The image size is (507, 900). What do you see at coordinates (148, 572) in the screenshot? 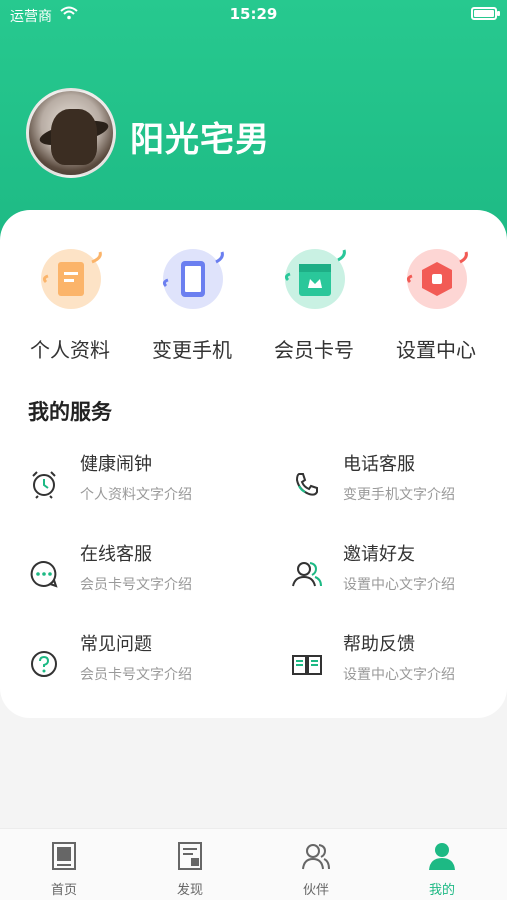
I see `service-online-support: 在线客服 会员卡号文字介绍` at bounding box center [148, 572].